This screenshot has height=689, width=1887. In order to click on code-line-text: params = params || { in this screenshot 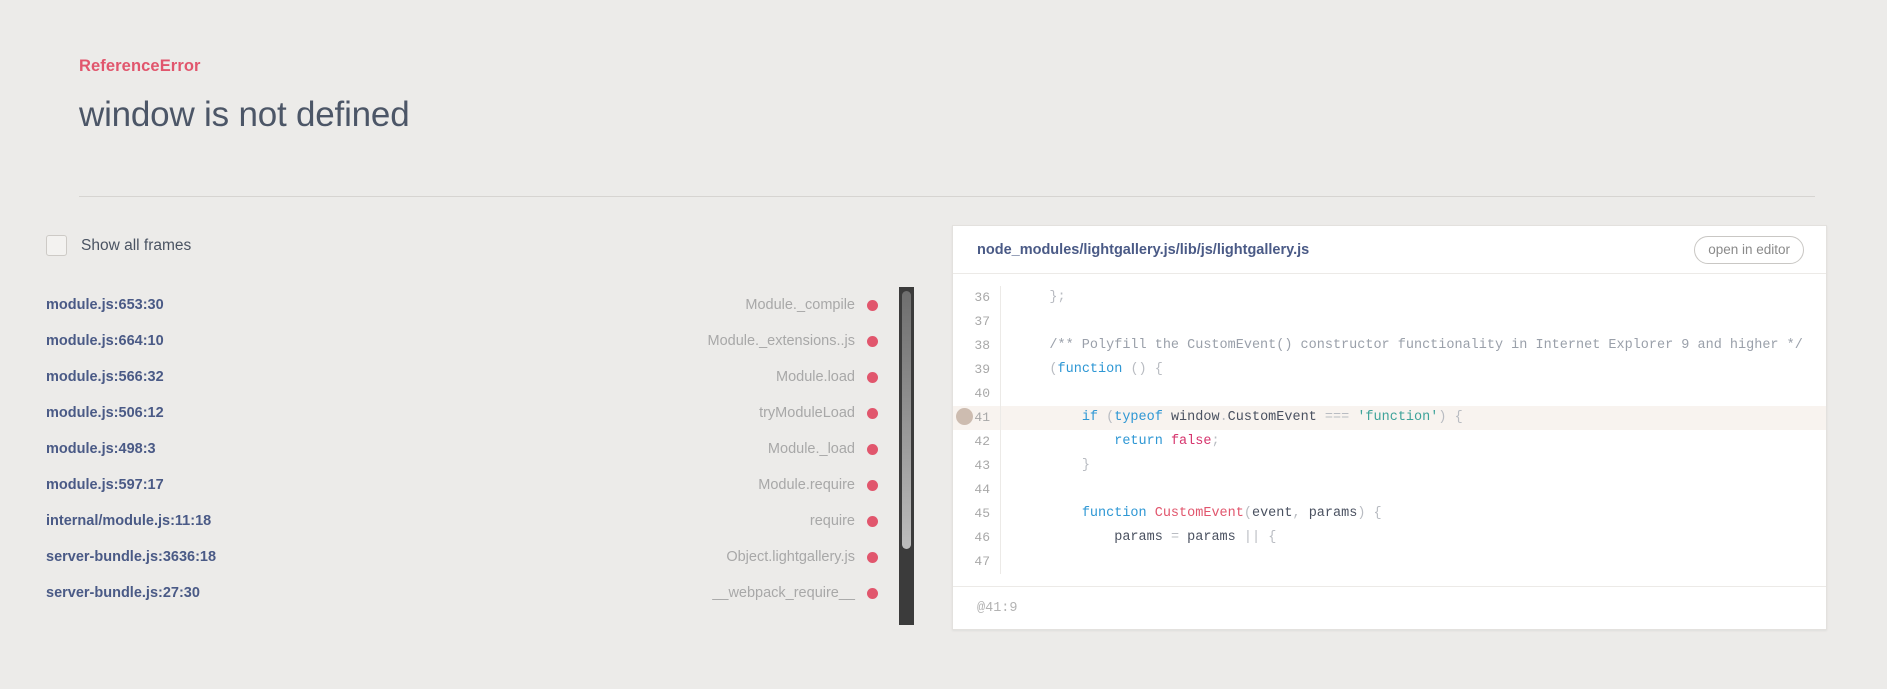, I will do `click(1195, 537)`.